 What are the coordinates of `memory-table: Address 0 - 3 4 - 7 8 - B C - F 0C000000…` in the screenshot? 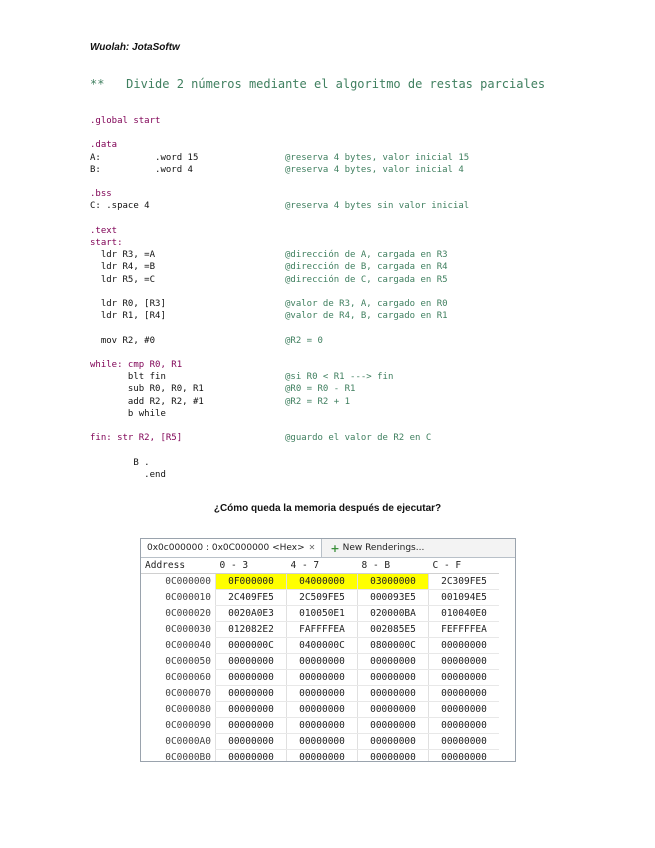 It's located at (320, 659).